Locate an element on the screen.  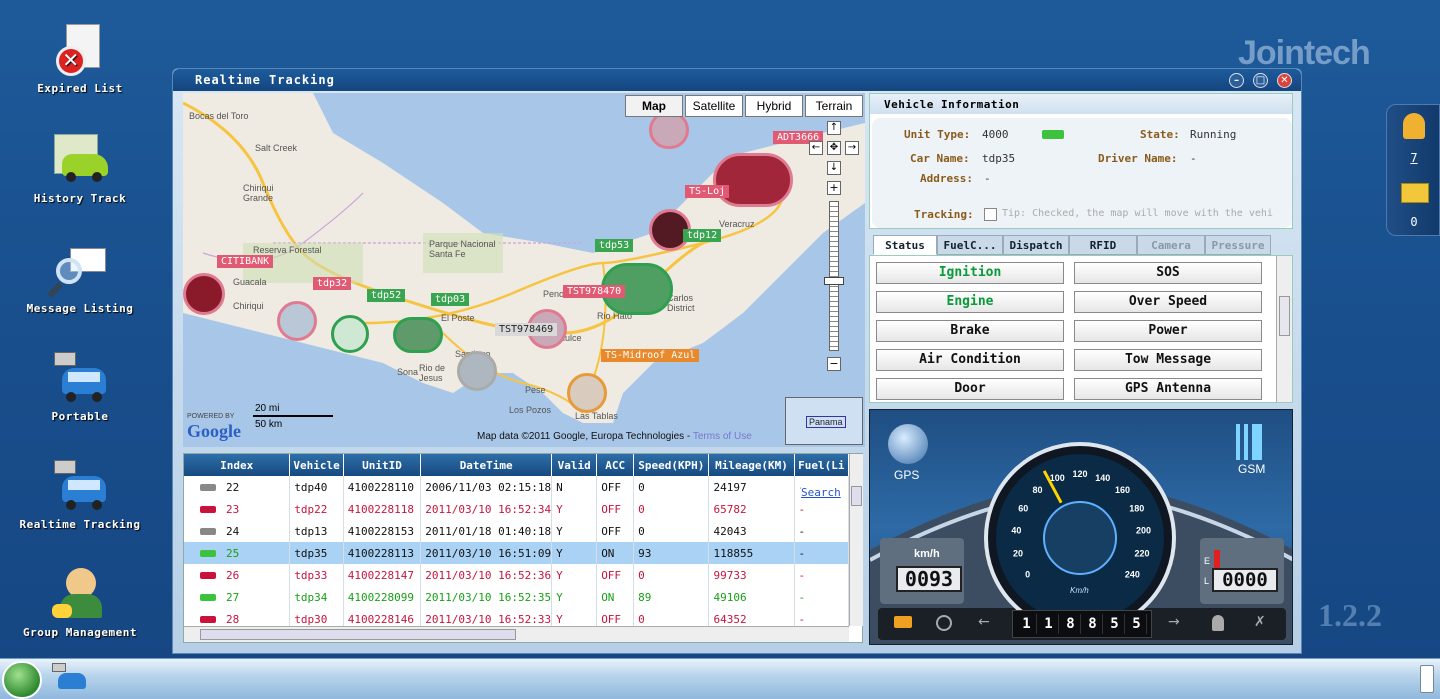
pan-up-button: ↑ is located at coordinates (834, 128).